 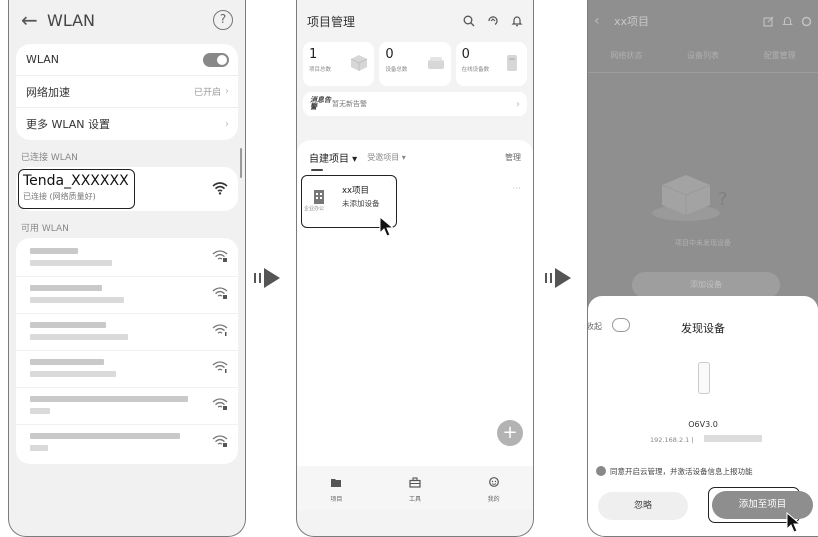 I want to click on sheet-title: 发现设备, so click(x=703, y=328).